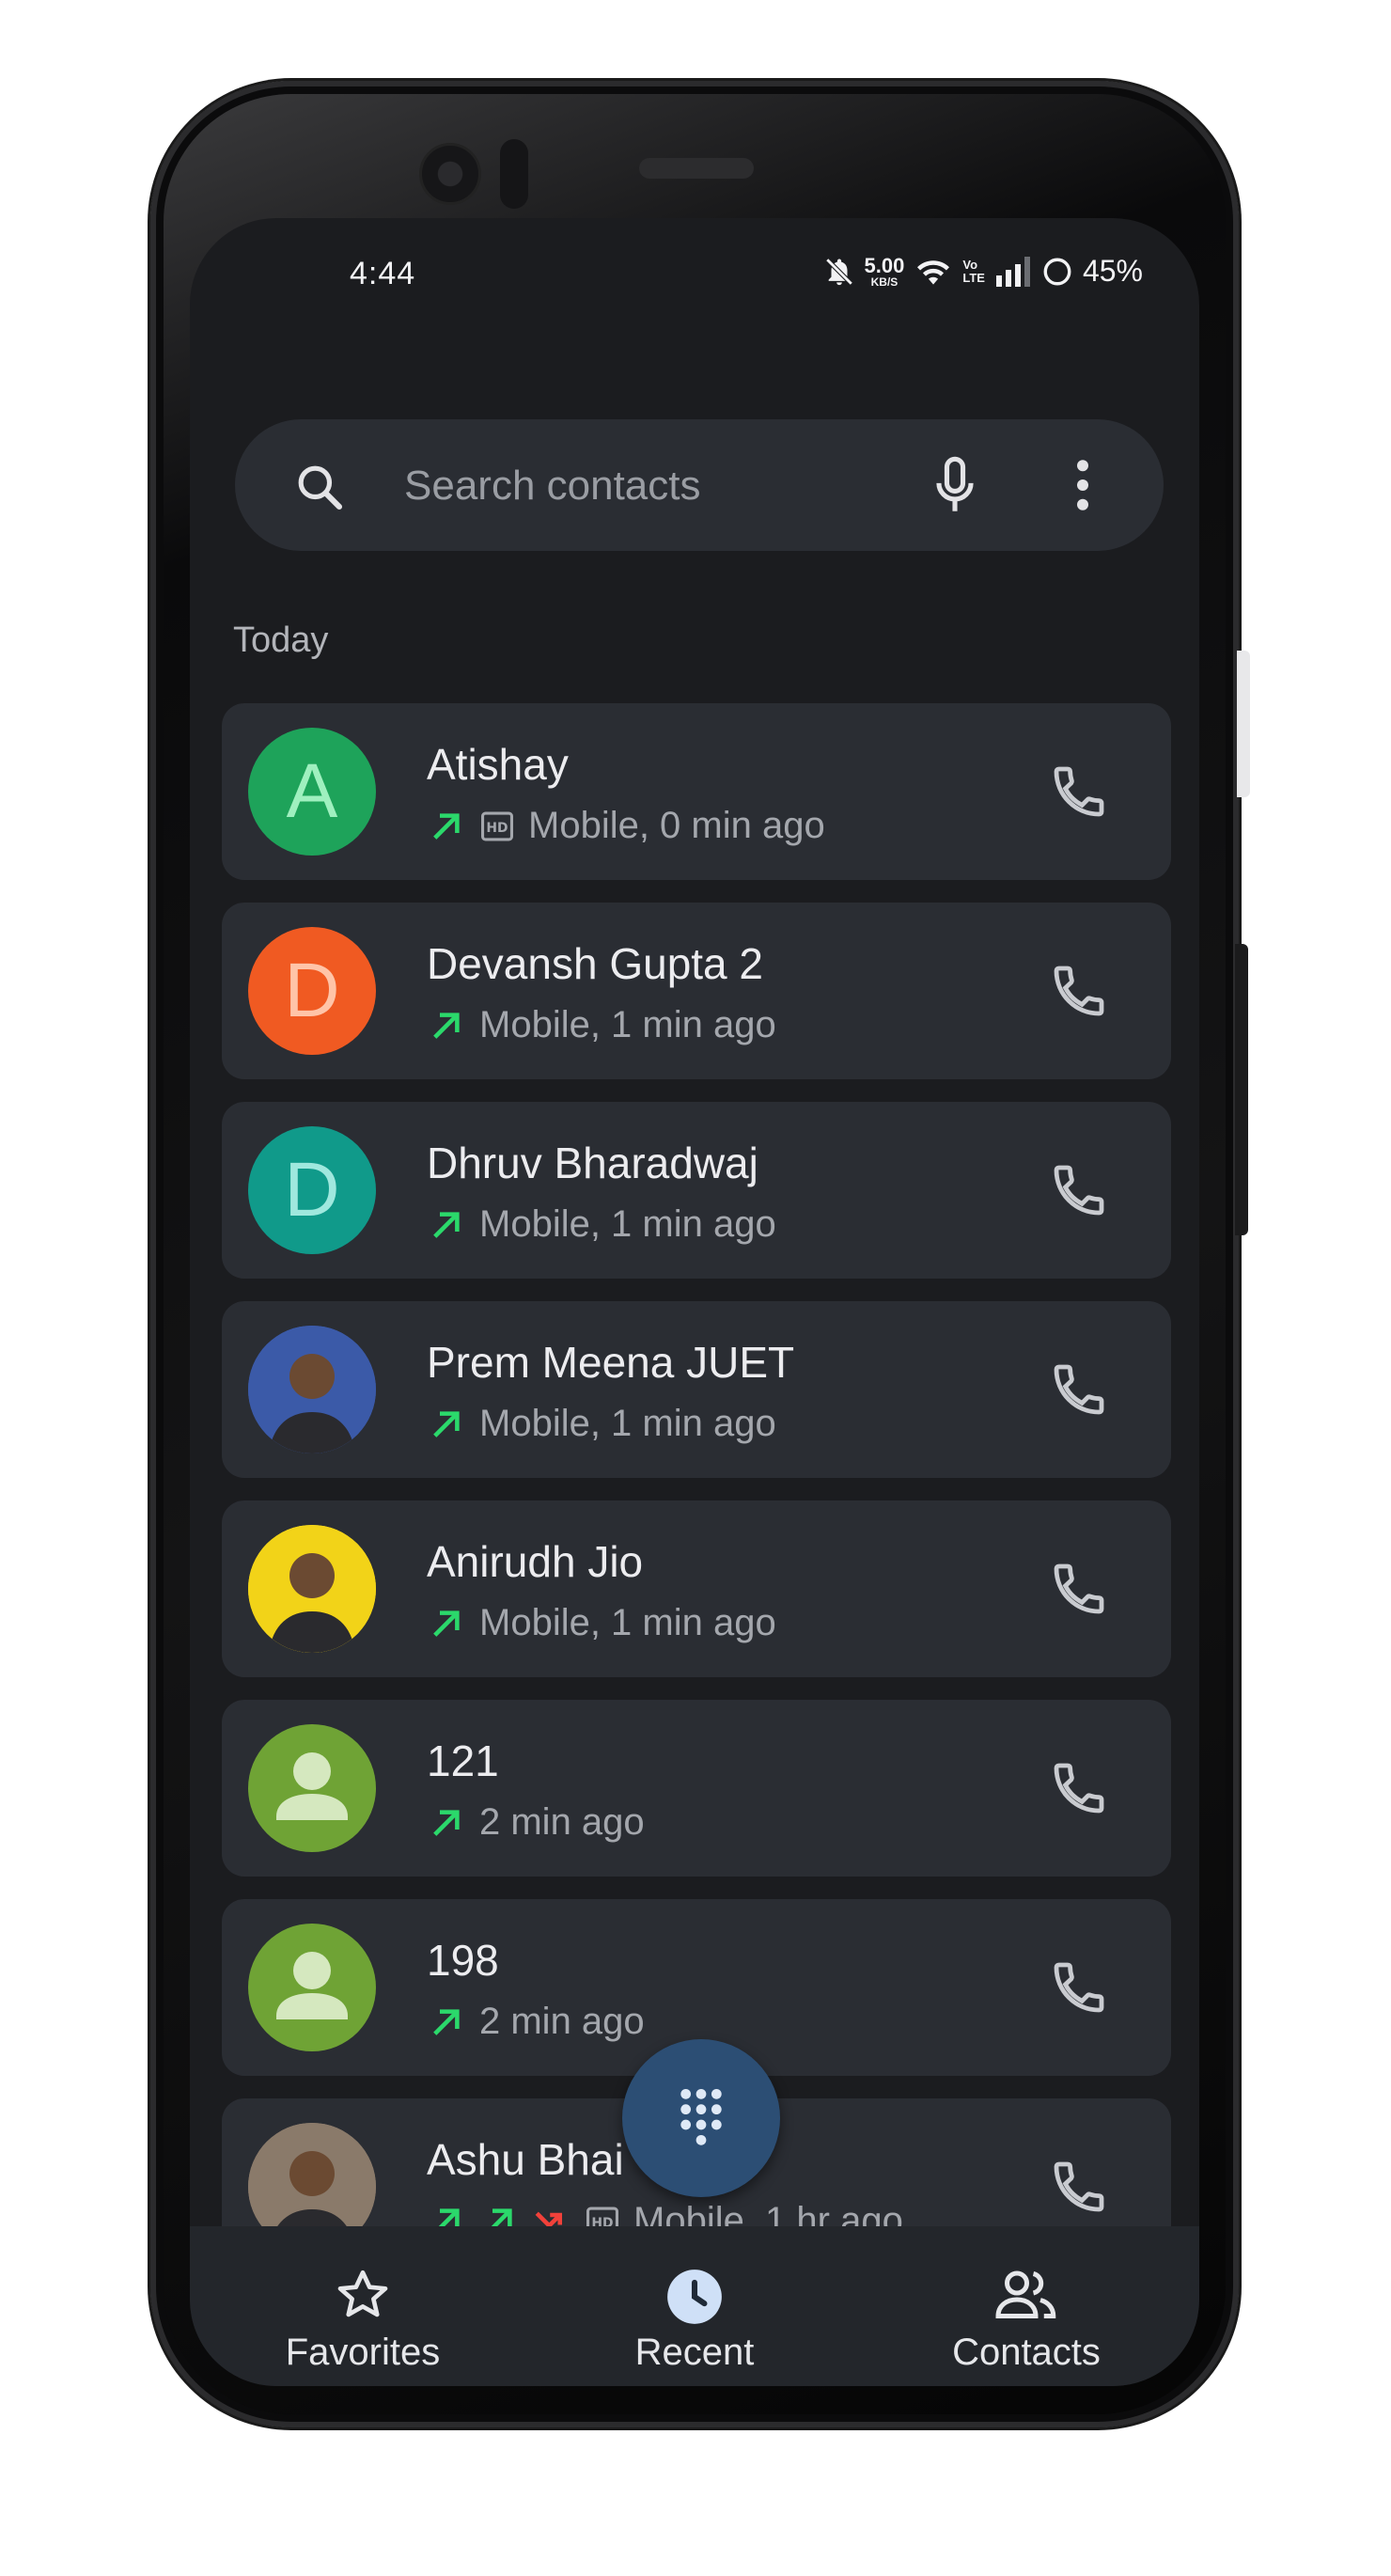 This screenshot has width=1391, height=2576. Describe the element at coordinates (363, 2353) in the screenshot. I see `nav-favorites-label: Favorites` at that location.